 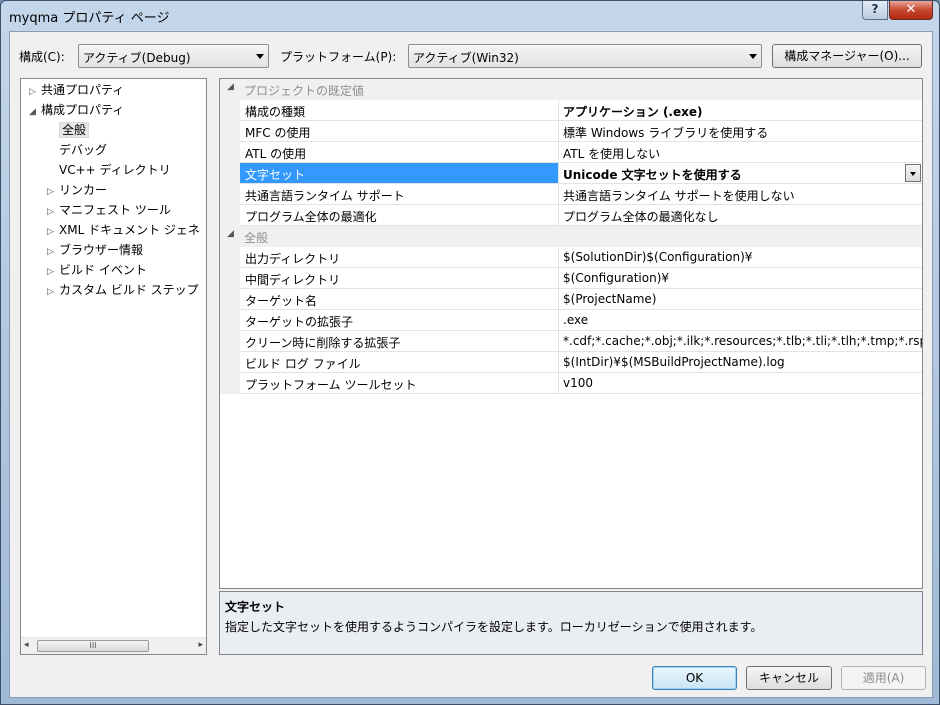 What do you see at coordinates (77, 191) in the screenshot?
I see `tree-item: ▷ リンカー` at bounding box center [77, 191].